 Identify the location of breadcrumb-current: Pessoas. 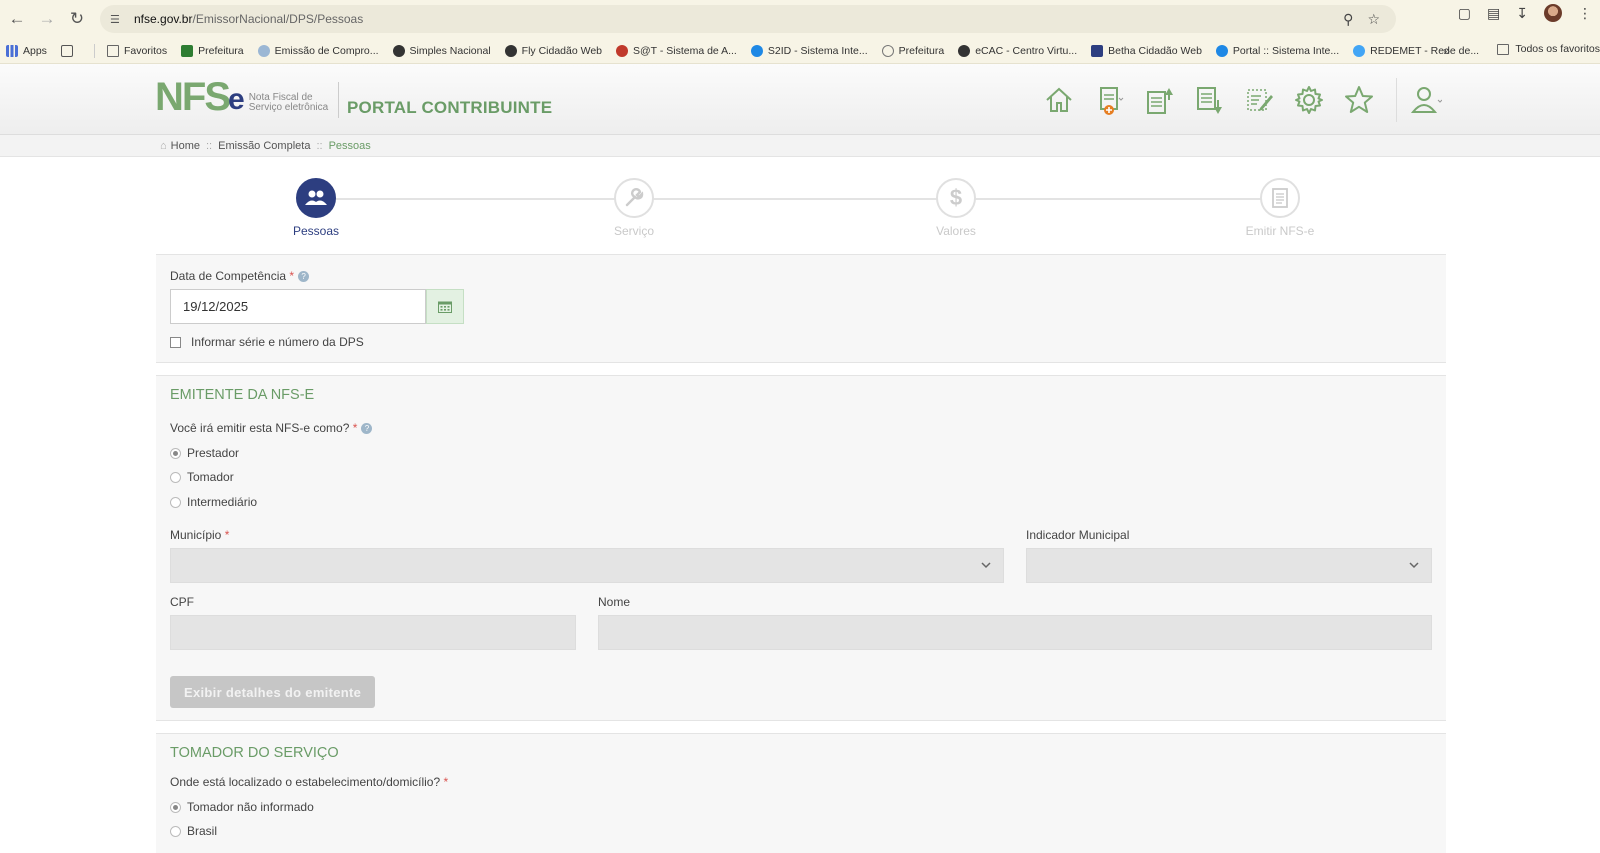
(349, 145).